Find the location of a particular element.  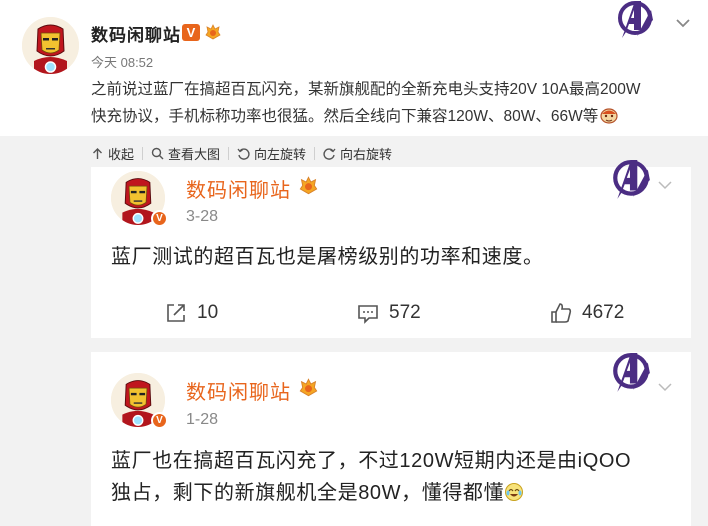

post-time: 今天 08:52 is located at coordinates (122, 62).